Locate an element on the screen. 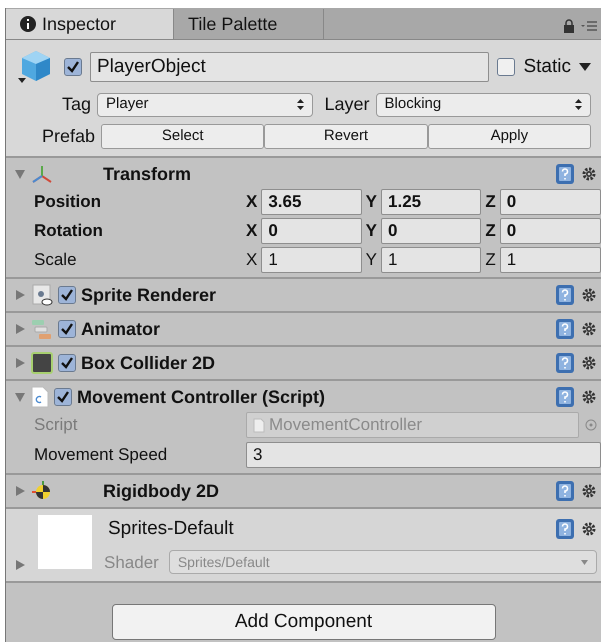  name-field: PlayerObject is located at coordinates (290, 67).